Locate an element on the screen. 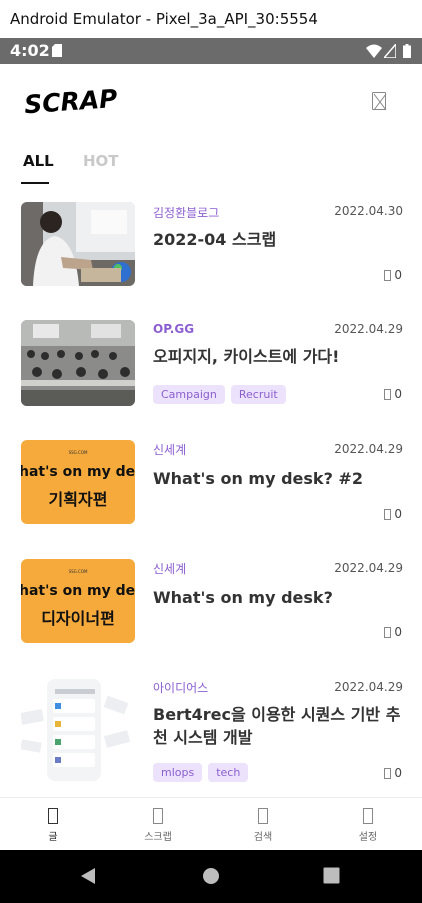 The image size is (422, 903). tag-list: Campaign Recruit is located at coordinates (219, 394).